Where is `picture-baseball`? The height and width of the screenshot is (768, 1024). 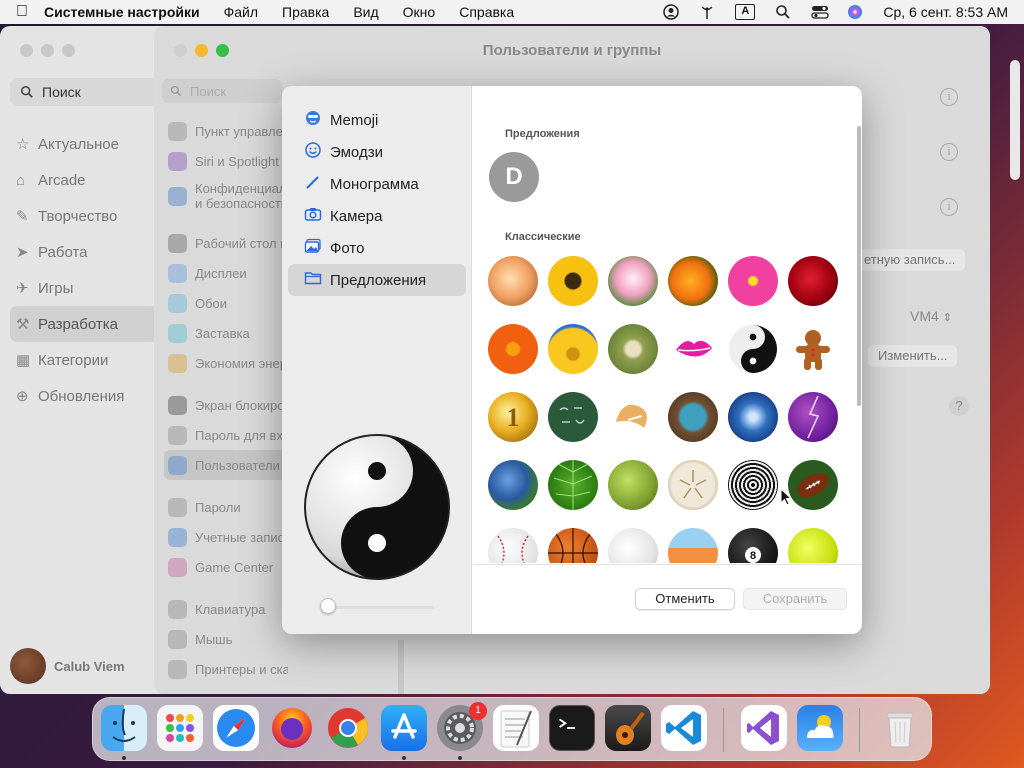 picture-baseball is located at coordinates (513, 545).